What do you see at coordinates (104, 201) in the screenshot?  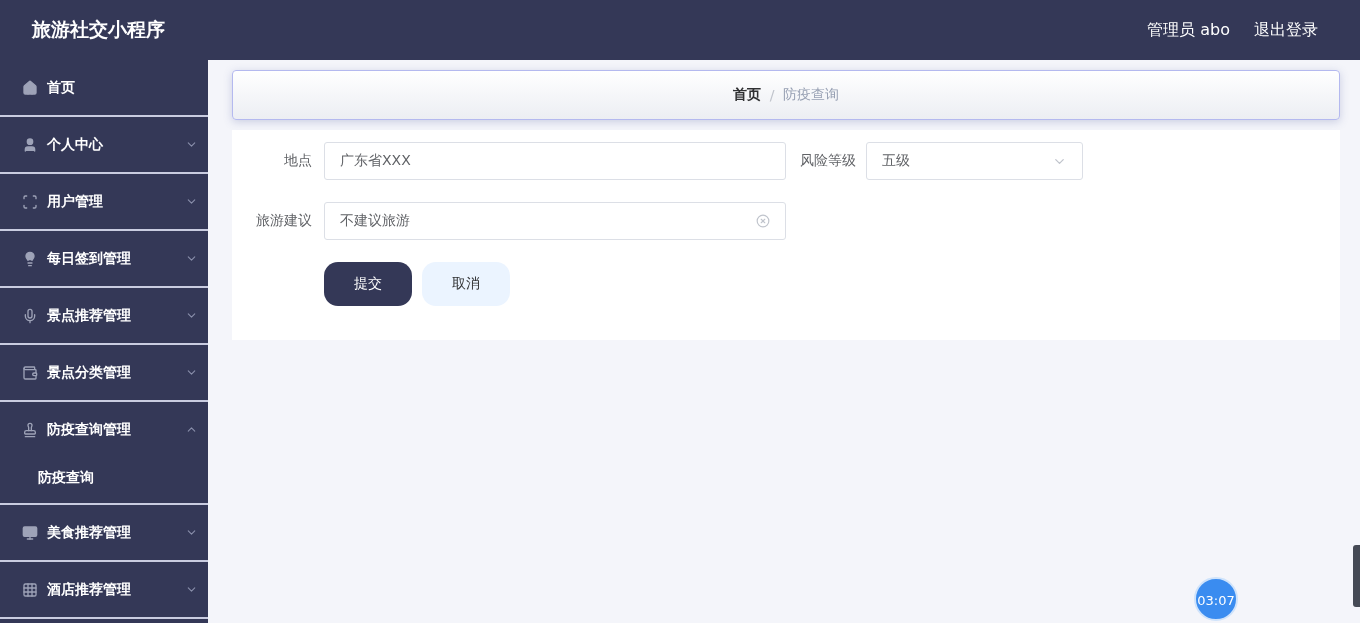 I see `sidebar-item: 用户管理` at bounding box center [104, 201].